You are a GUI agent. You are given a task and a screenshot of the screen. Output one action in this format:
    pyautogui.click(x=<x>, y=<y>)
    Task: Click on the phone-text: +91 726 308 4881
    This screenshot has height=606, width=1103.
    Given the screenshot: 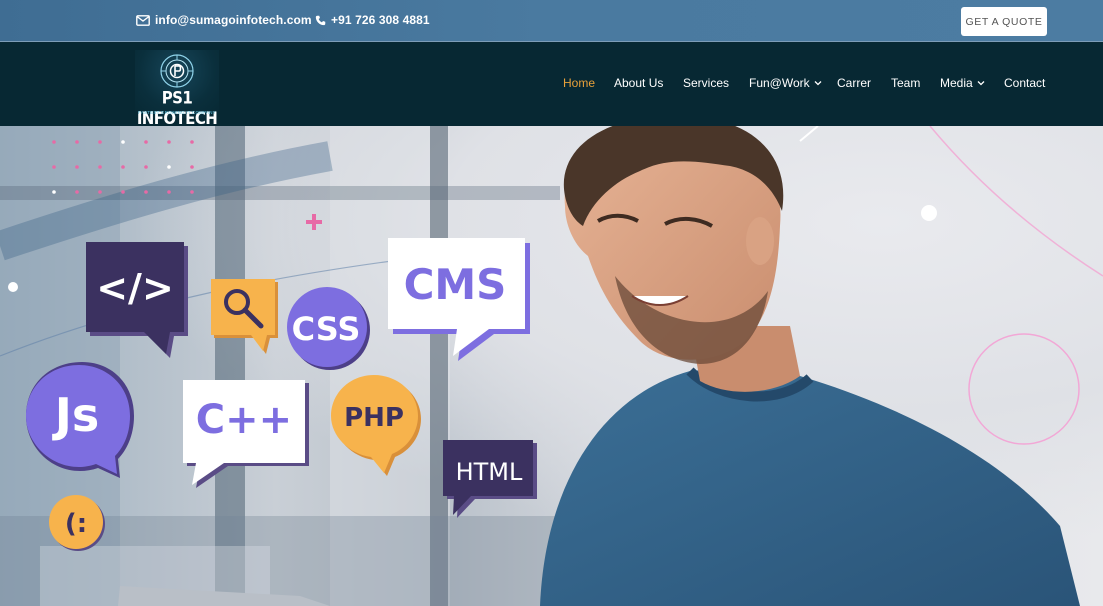 What is the action you would take?
    pyautogui.click(x=380, y=20)
    